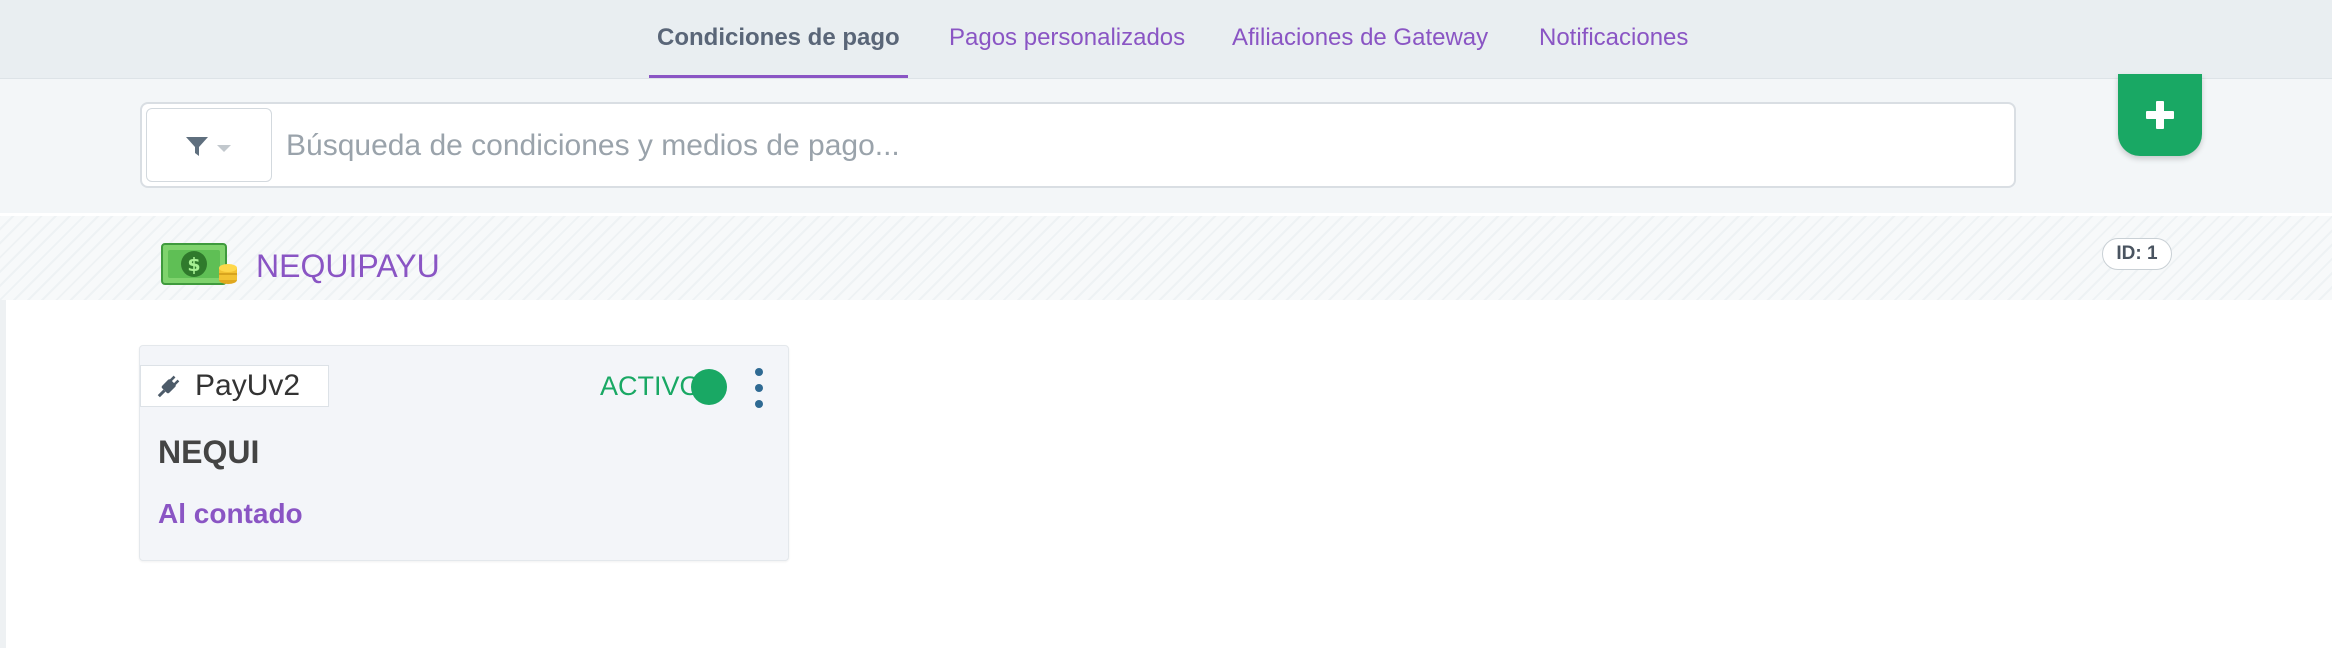 This screenshot has height=648, width=2332. I want to click on tab-condiciones-de-pago: Condiciones de pago, so click(778, 39).